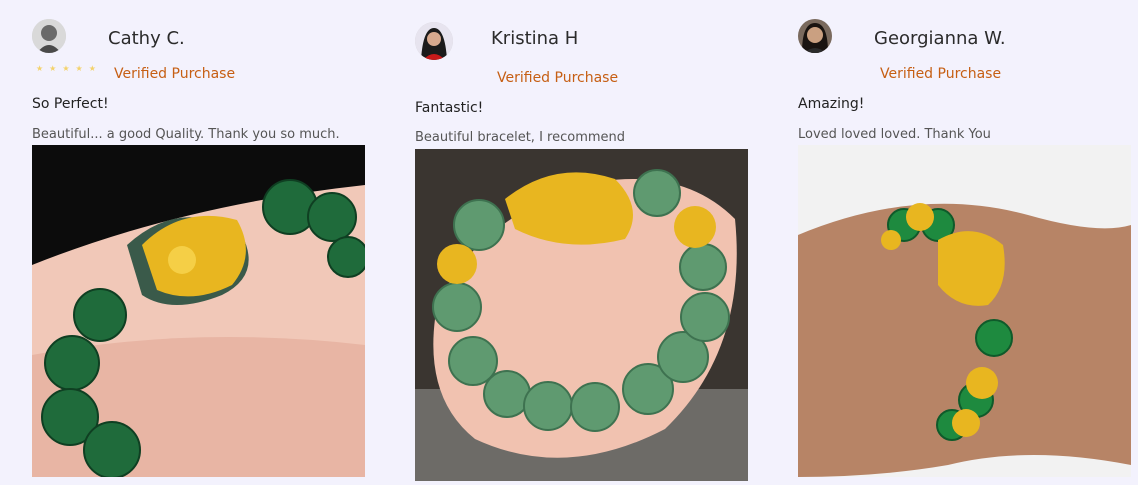 The image size is (1138, 485). What do you see at coordinates (69, 68) in the screenshot?
I see `star-rating: ★★★★★` at bounding box center [69, 68].